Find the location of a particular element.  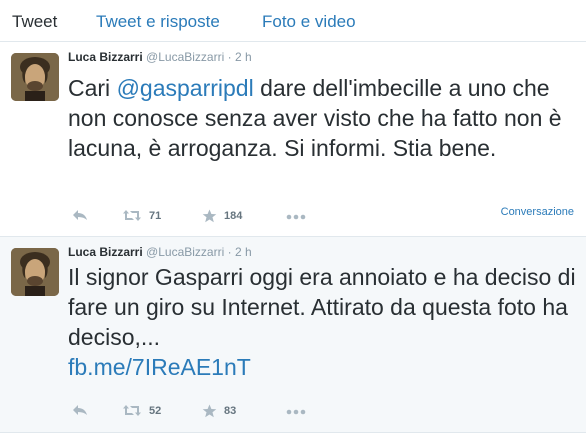

favorite-count: 184 is located at coordinates (233, 216).